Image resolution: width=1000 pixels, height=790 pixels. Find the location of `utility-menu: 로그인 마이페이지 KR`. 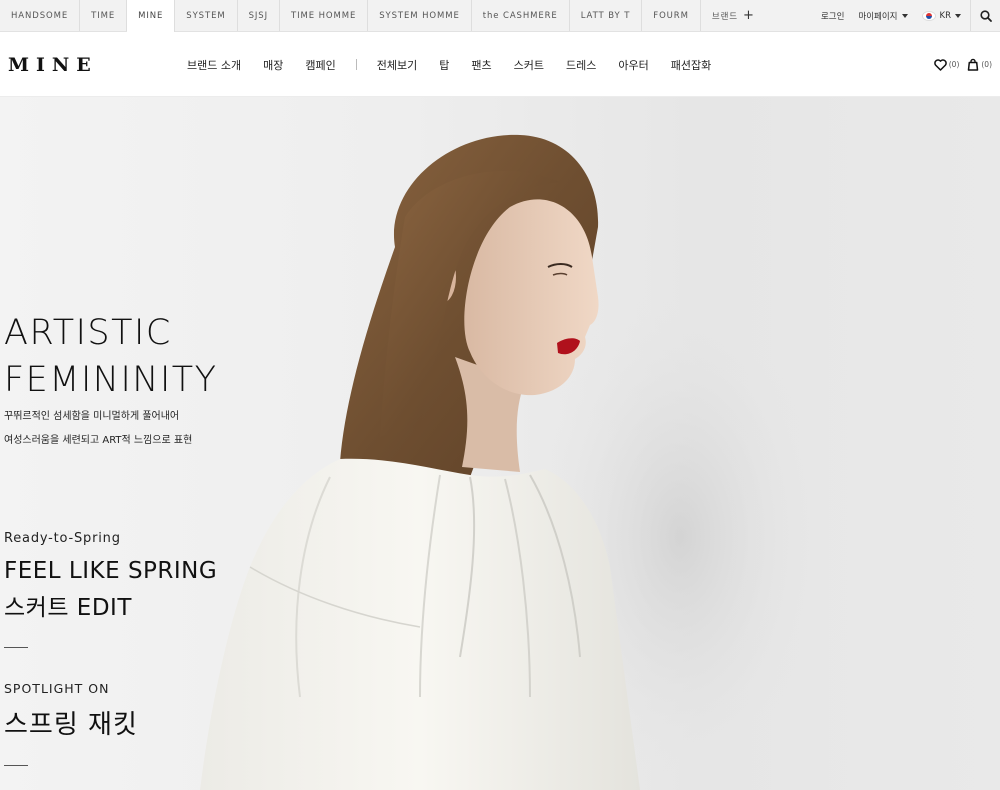

utility-menu: 로그인 마이페이지 KR is located at coordinates (907, 15).